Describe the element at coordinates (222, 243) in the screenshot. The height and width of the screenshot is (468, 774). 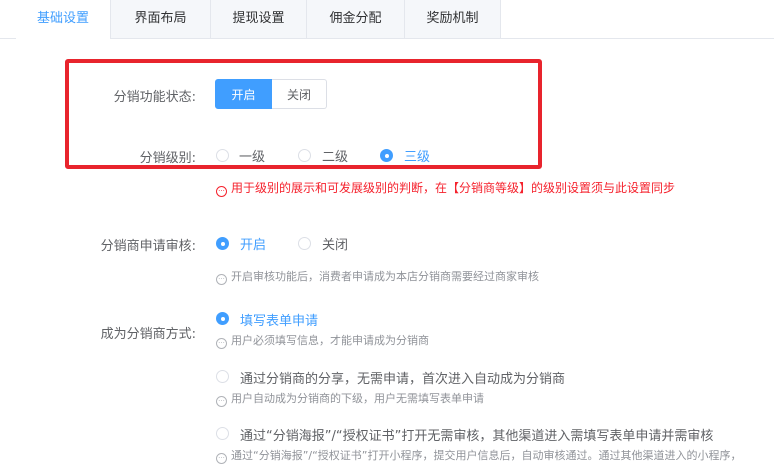
I see `review-on-radio` at that location.